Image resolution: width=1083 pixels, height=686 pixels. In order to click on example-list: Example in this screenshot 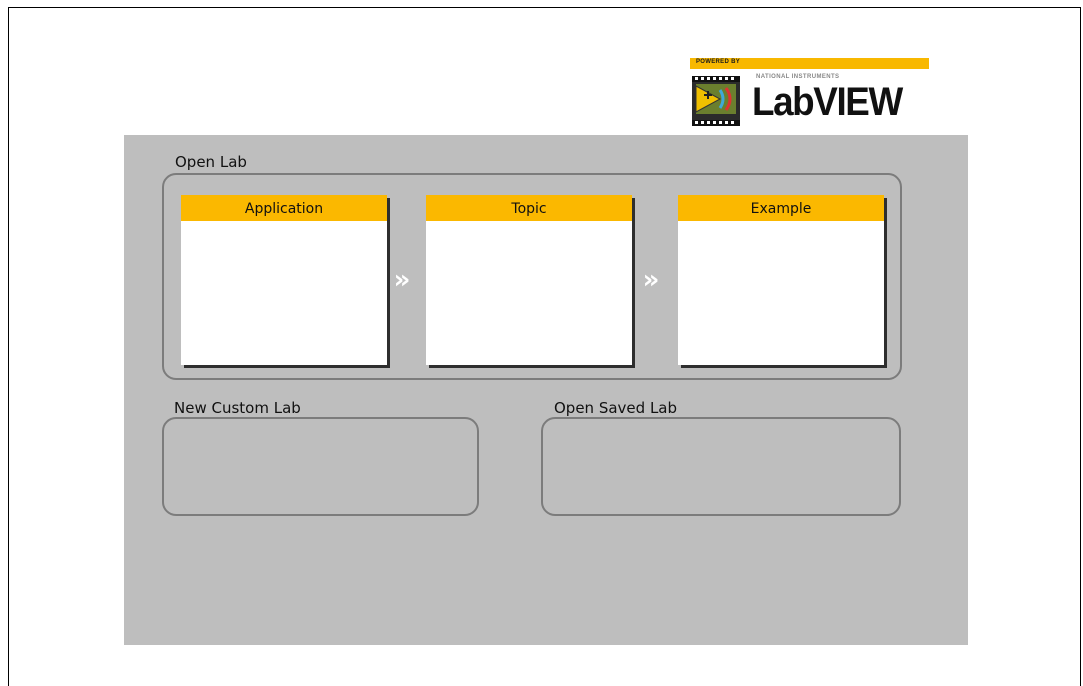, I will do `click(781, 280)`.